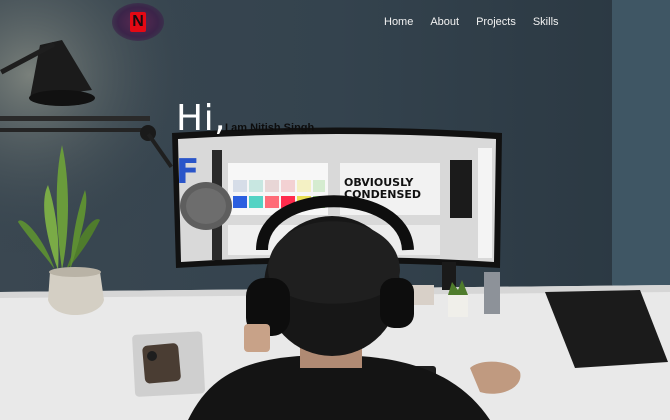 This screenshot has width=670, height=420. I want to click on hero-intro: I am Nitish Singh, so click(270, 128).